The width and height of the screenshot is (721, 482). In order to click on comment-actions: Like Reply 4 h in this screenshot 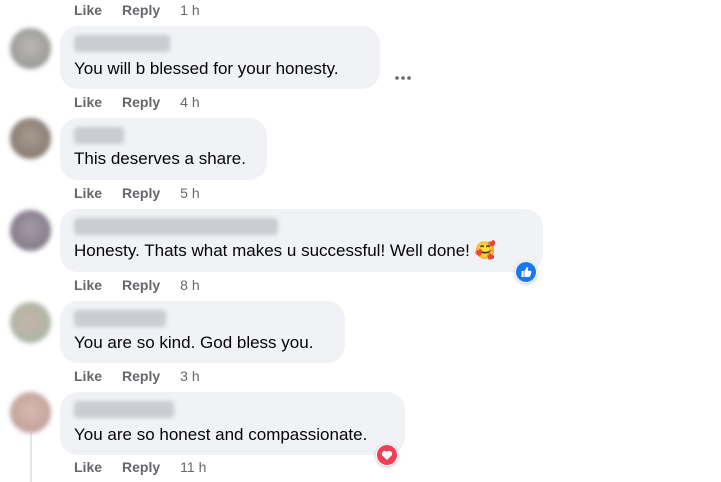, I will do `click(137, 102)`.